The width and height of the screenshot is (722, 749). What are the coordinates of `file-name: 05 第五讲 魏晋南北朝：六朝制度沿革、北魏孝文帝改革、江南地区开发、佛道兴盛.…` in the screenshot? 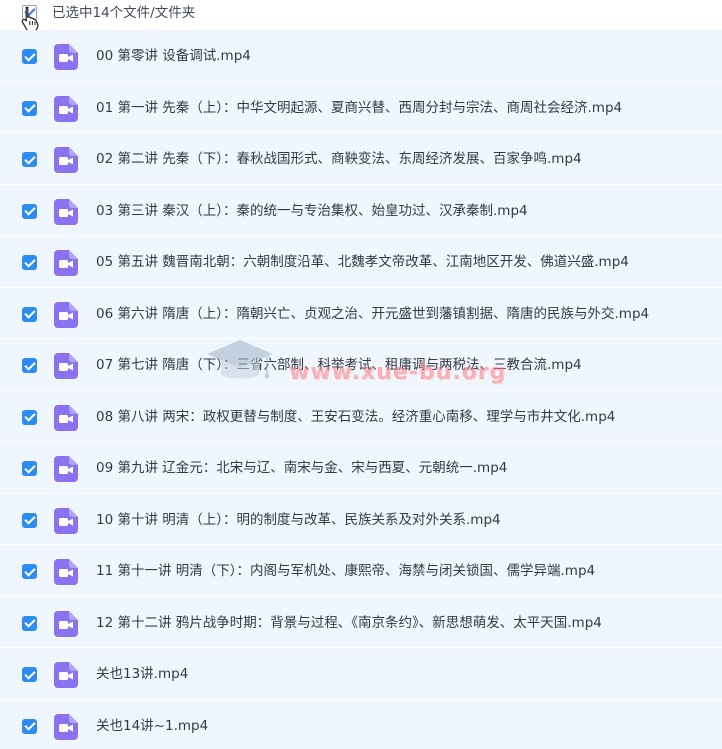 It's located at (362, 262).